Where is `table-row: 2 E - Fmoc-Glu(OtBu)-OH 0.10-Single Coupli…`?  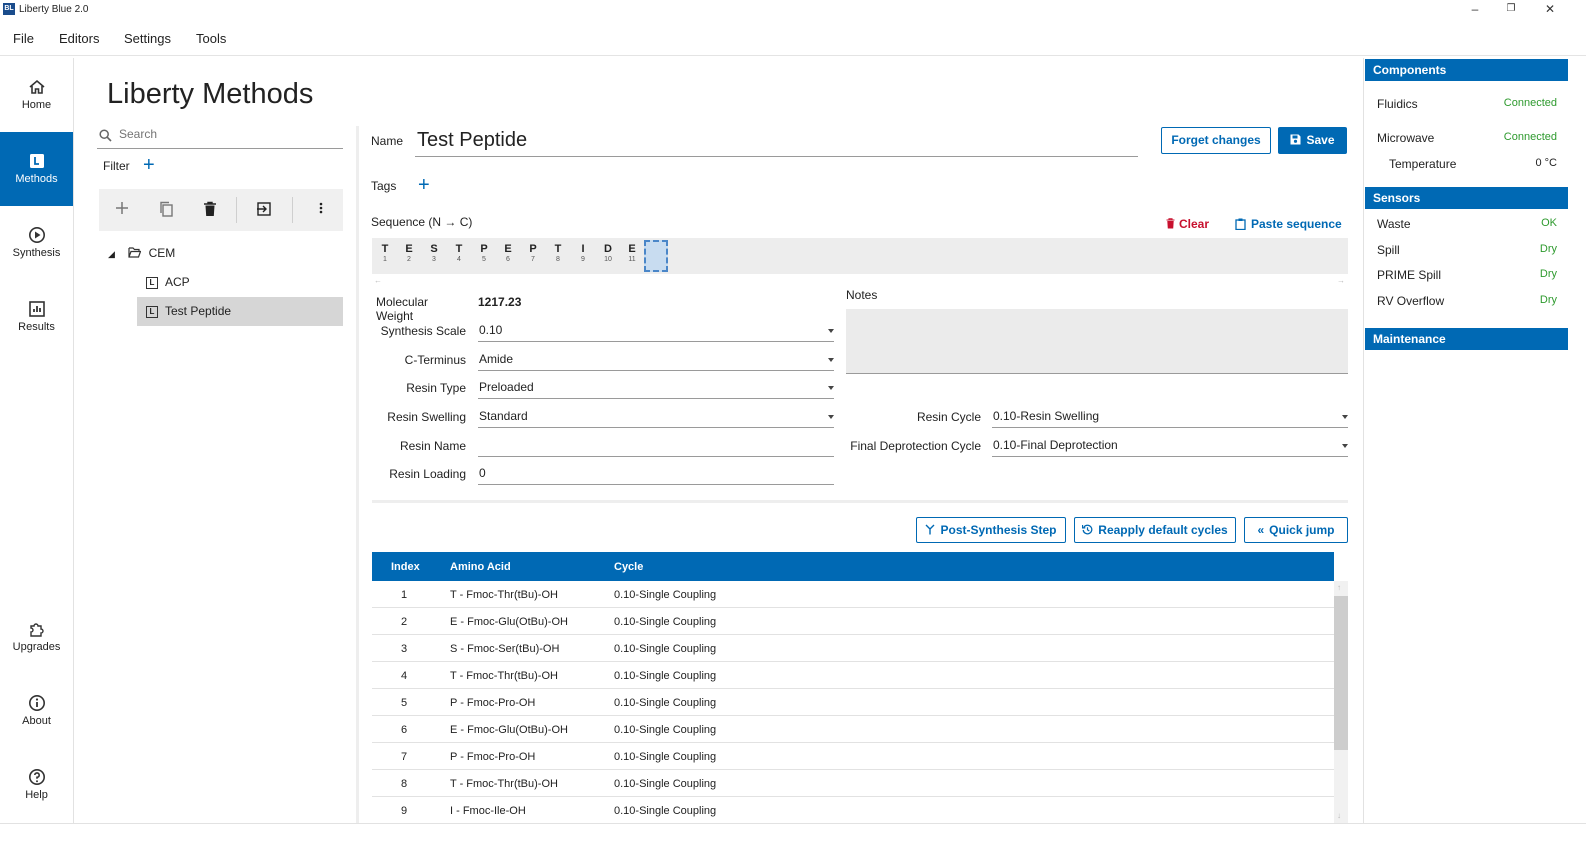 table-row: 2 E - Fmoc-Glu(OtBu)-OH 0.10-Single Coupli… is located at coordinates (853, 621).